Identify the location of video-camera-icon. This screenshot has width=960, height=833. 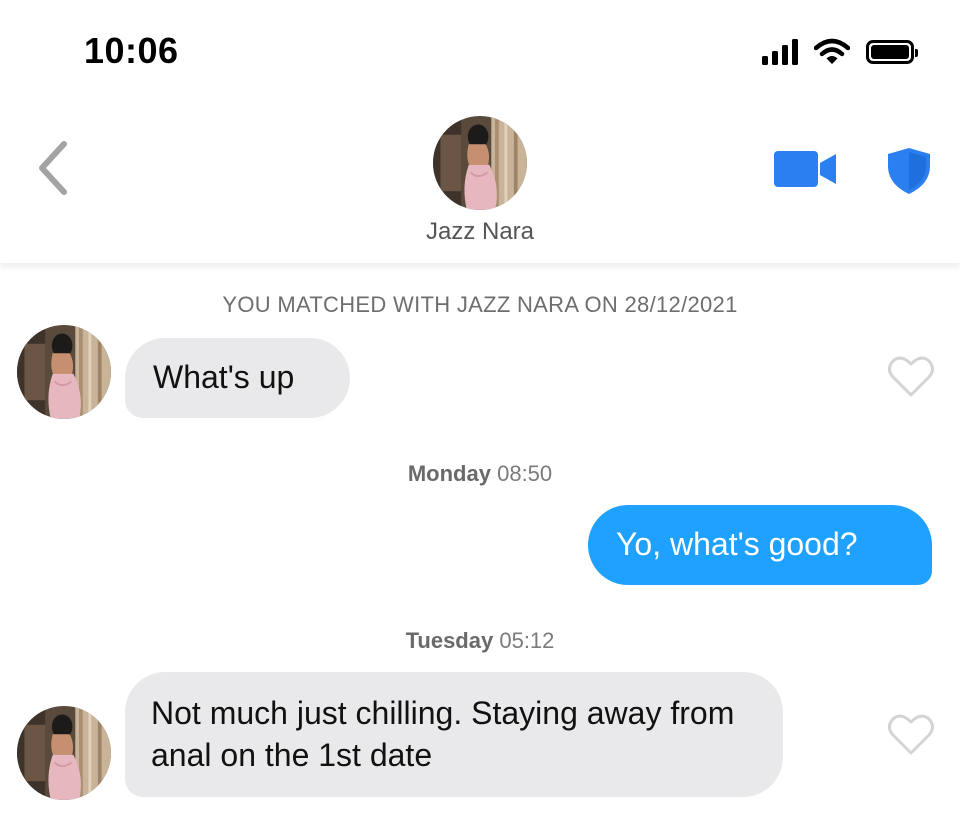
(805, 169).